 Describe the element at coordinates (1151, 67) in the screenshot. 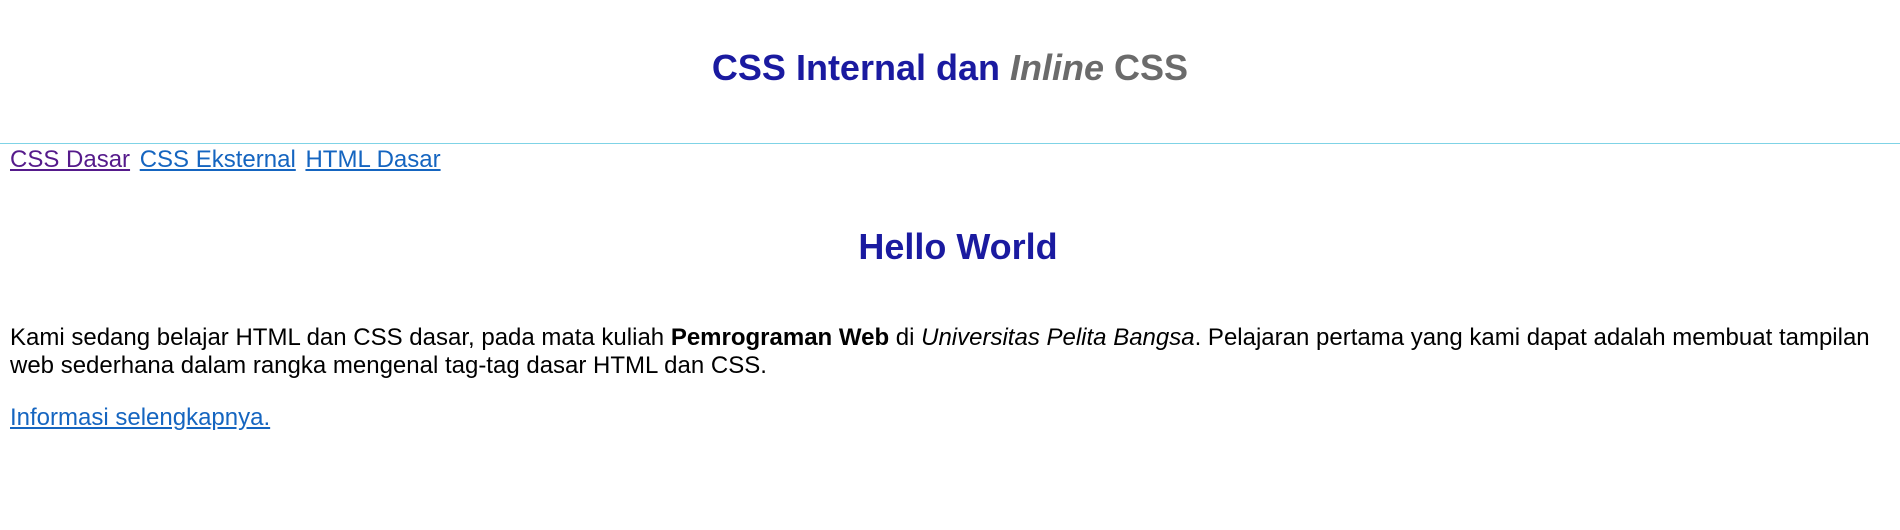

I see `page-title-css-word: CSS` at that location.